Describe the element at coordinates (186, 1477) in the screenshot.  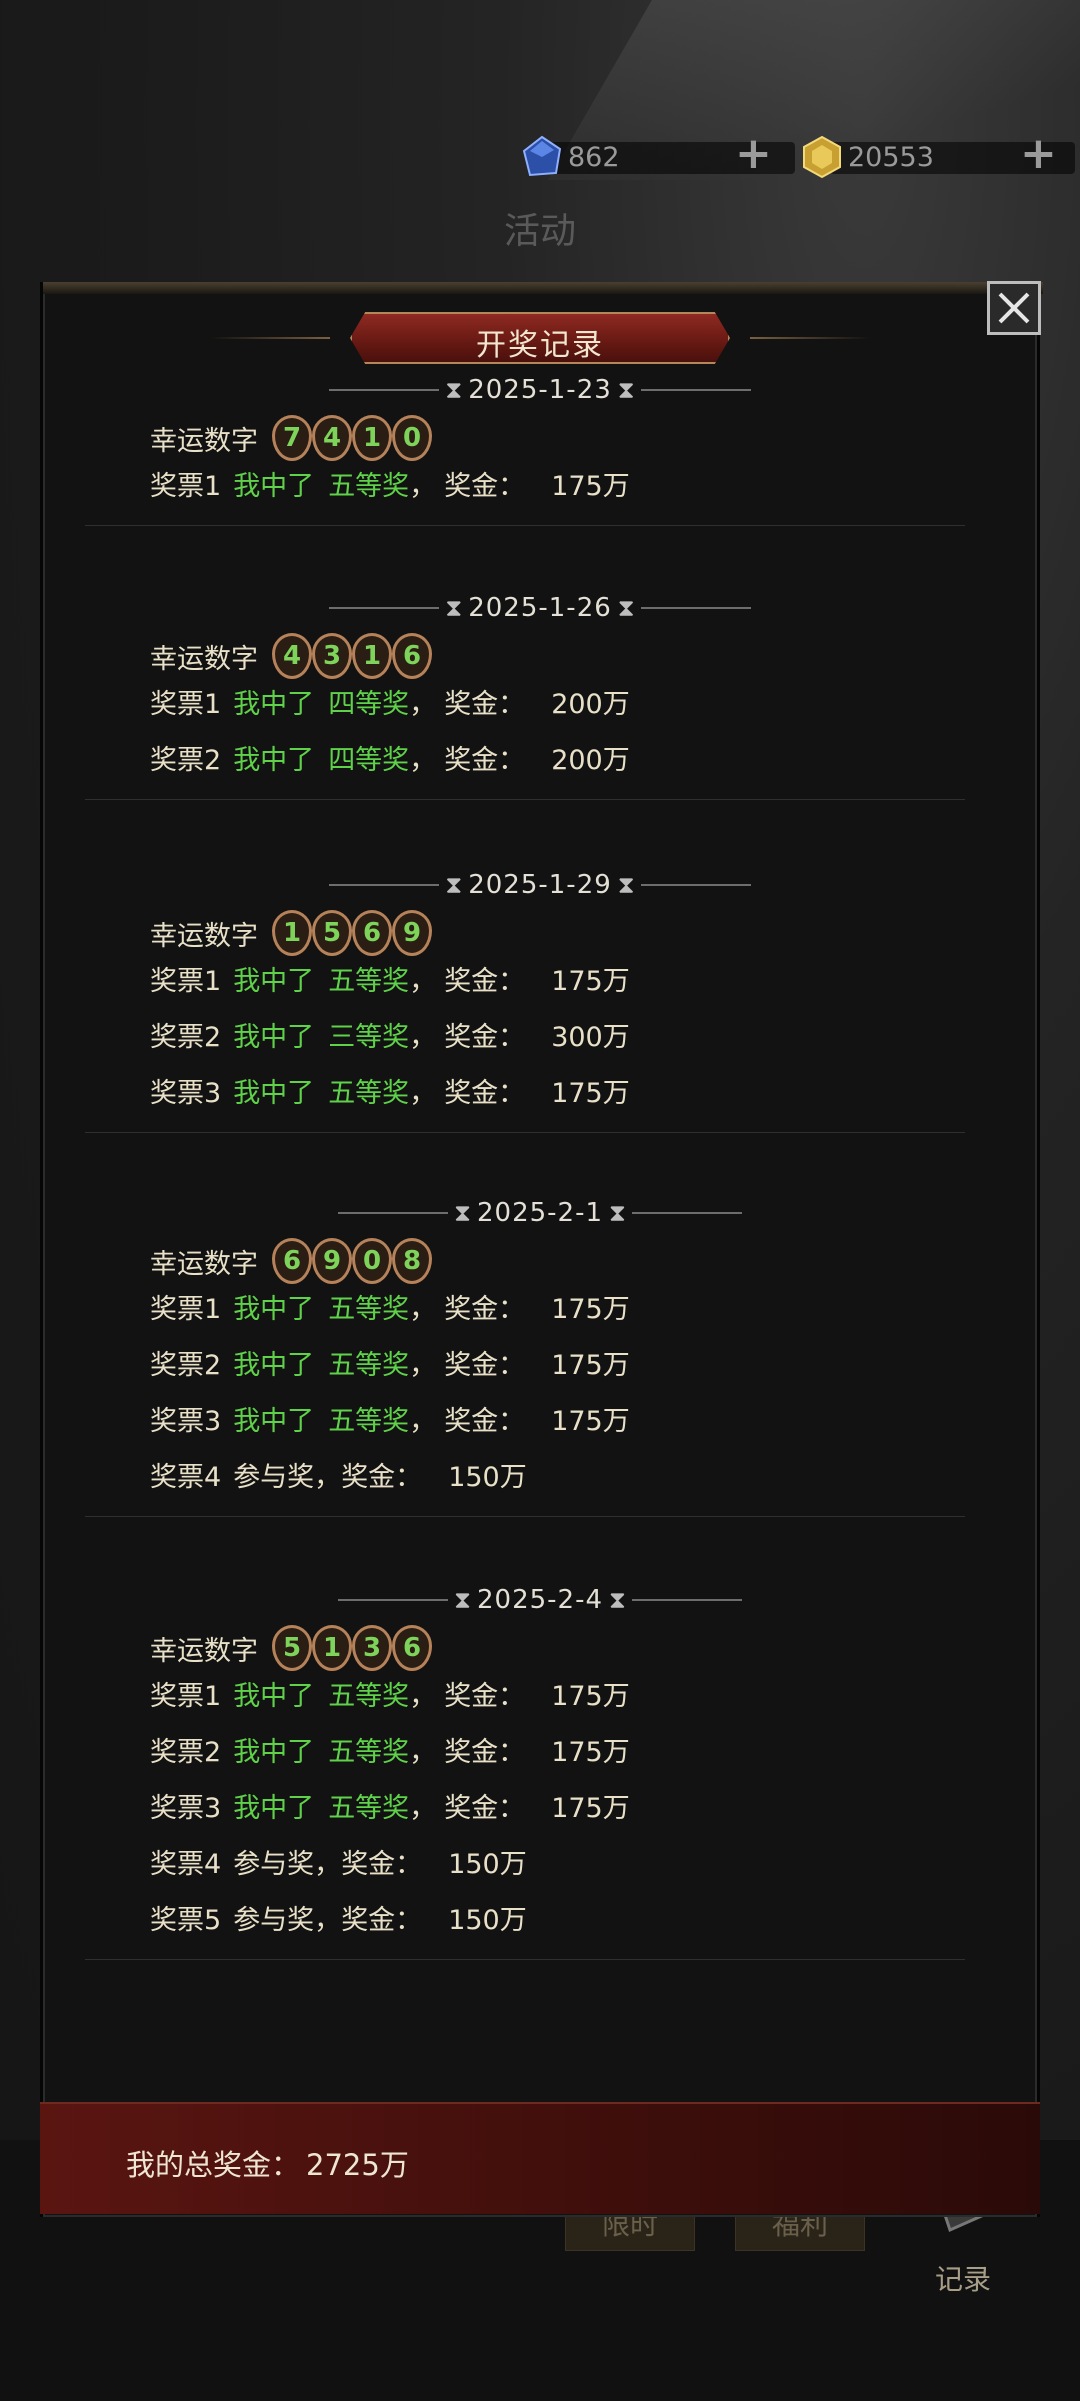
I see `ticket-name: 奖票4` at that location.